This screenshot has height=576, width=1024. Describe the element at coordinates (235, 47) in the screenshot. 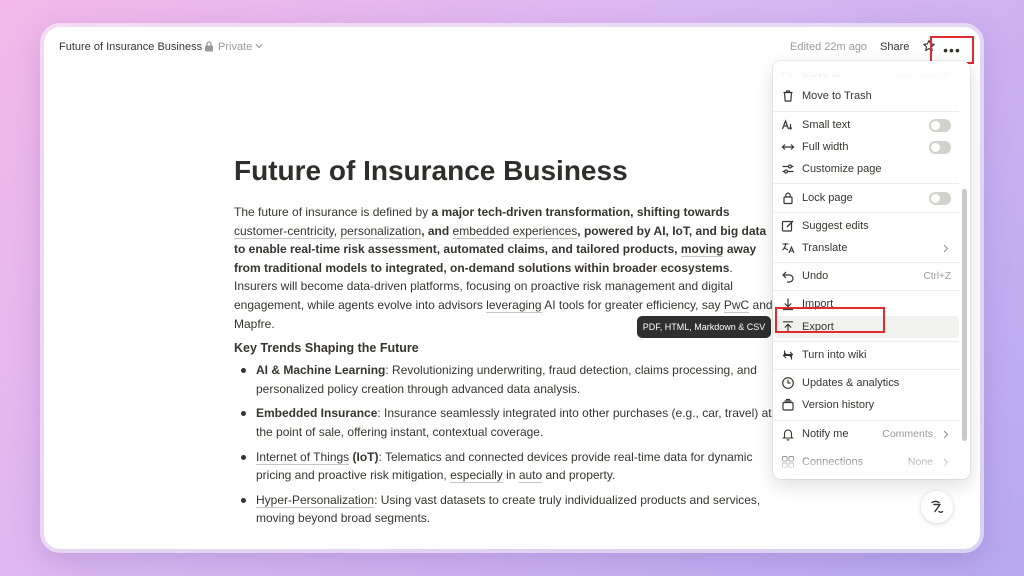

I see `visibility-label: Private` at that location.